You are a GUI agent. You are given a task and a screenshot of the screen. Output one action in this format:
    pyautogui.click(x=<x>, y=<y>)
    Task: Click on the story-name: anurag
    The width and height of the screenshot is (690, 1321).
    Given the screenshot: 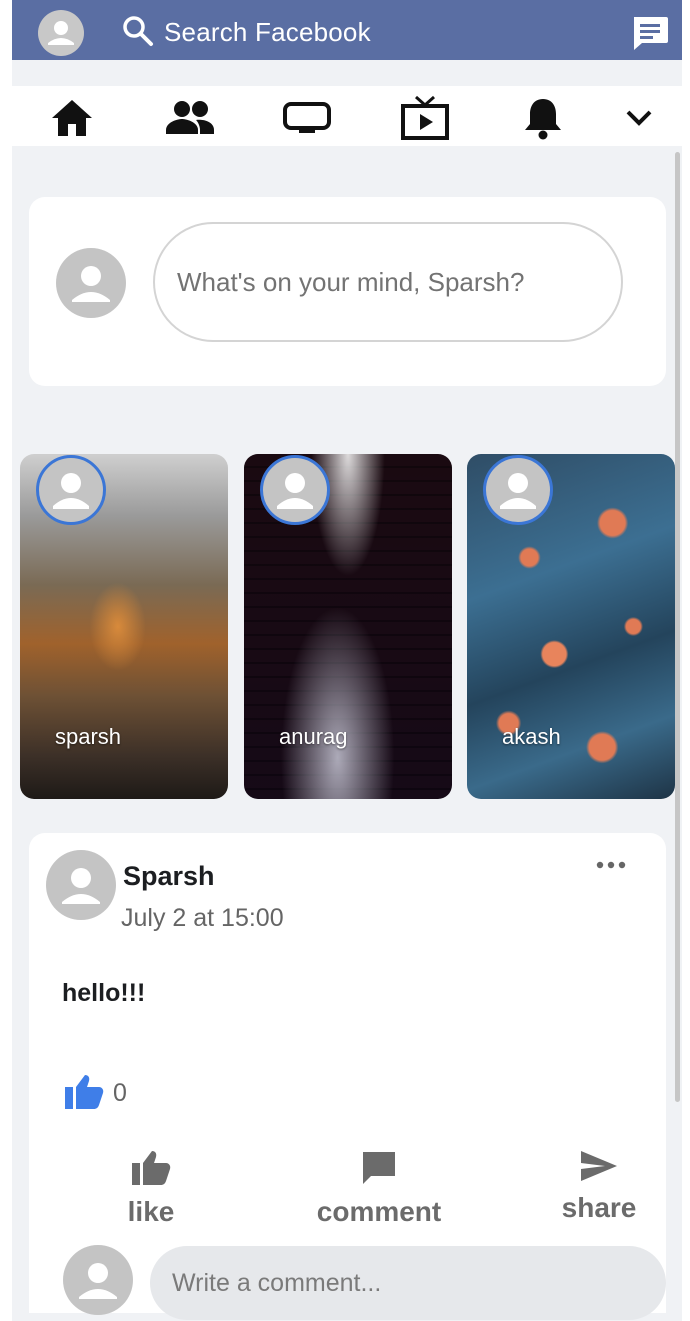 What is the action you would take?
    pyautogui.click(x=313, y=736)
    